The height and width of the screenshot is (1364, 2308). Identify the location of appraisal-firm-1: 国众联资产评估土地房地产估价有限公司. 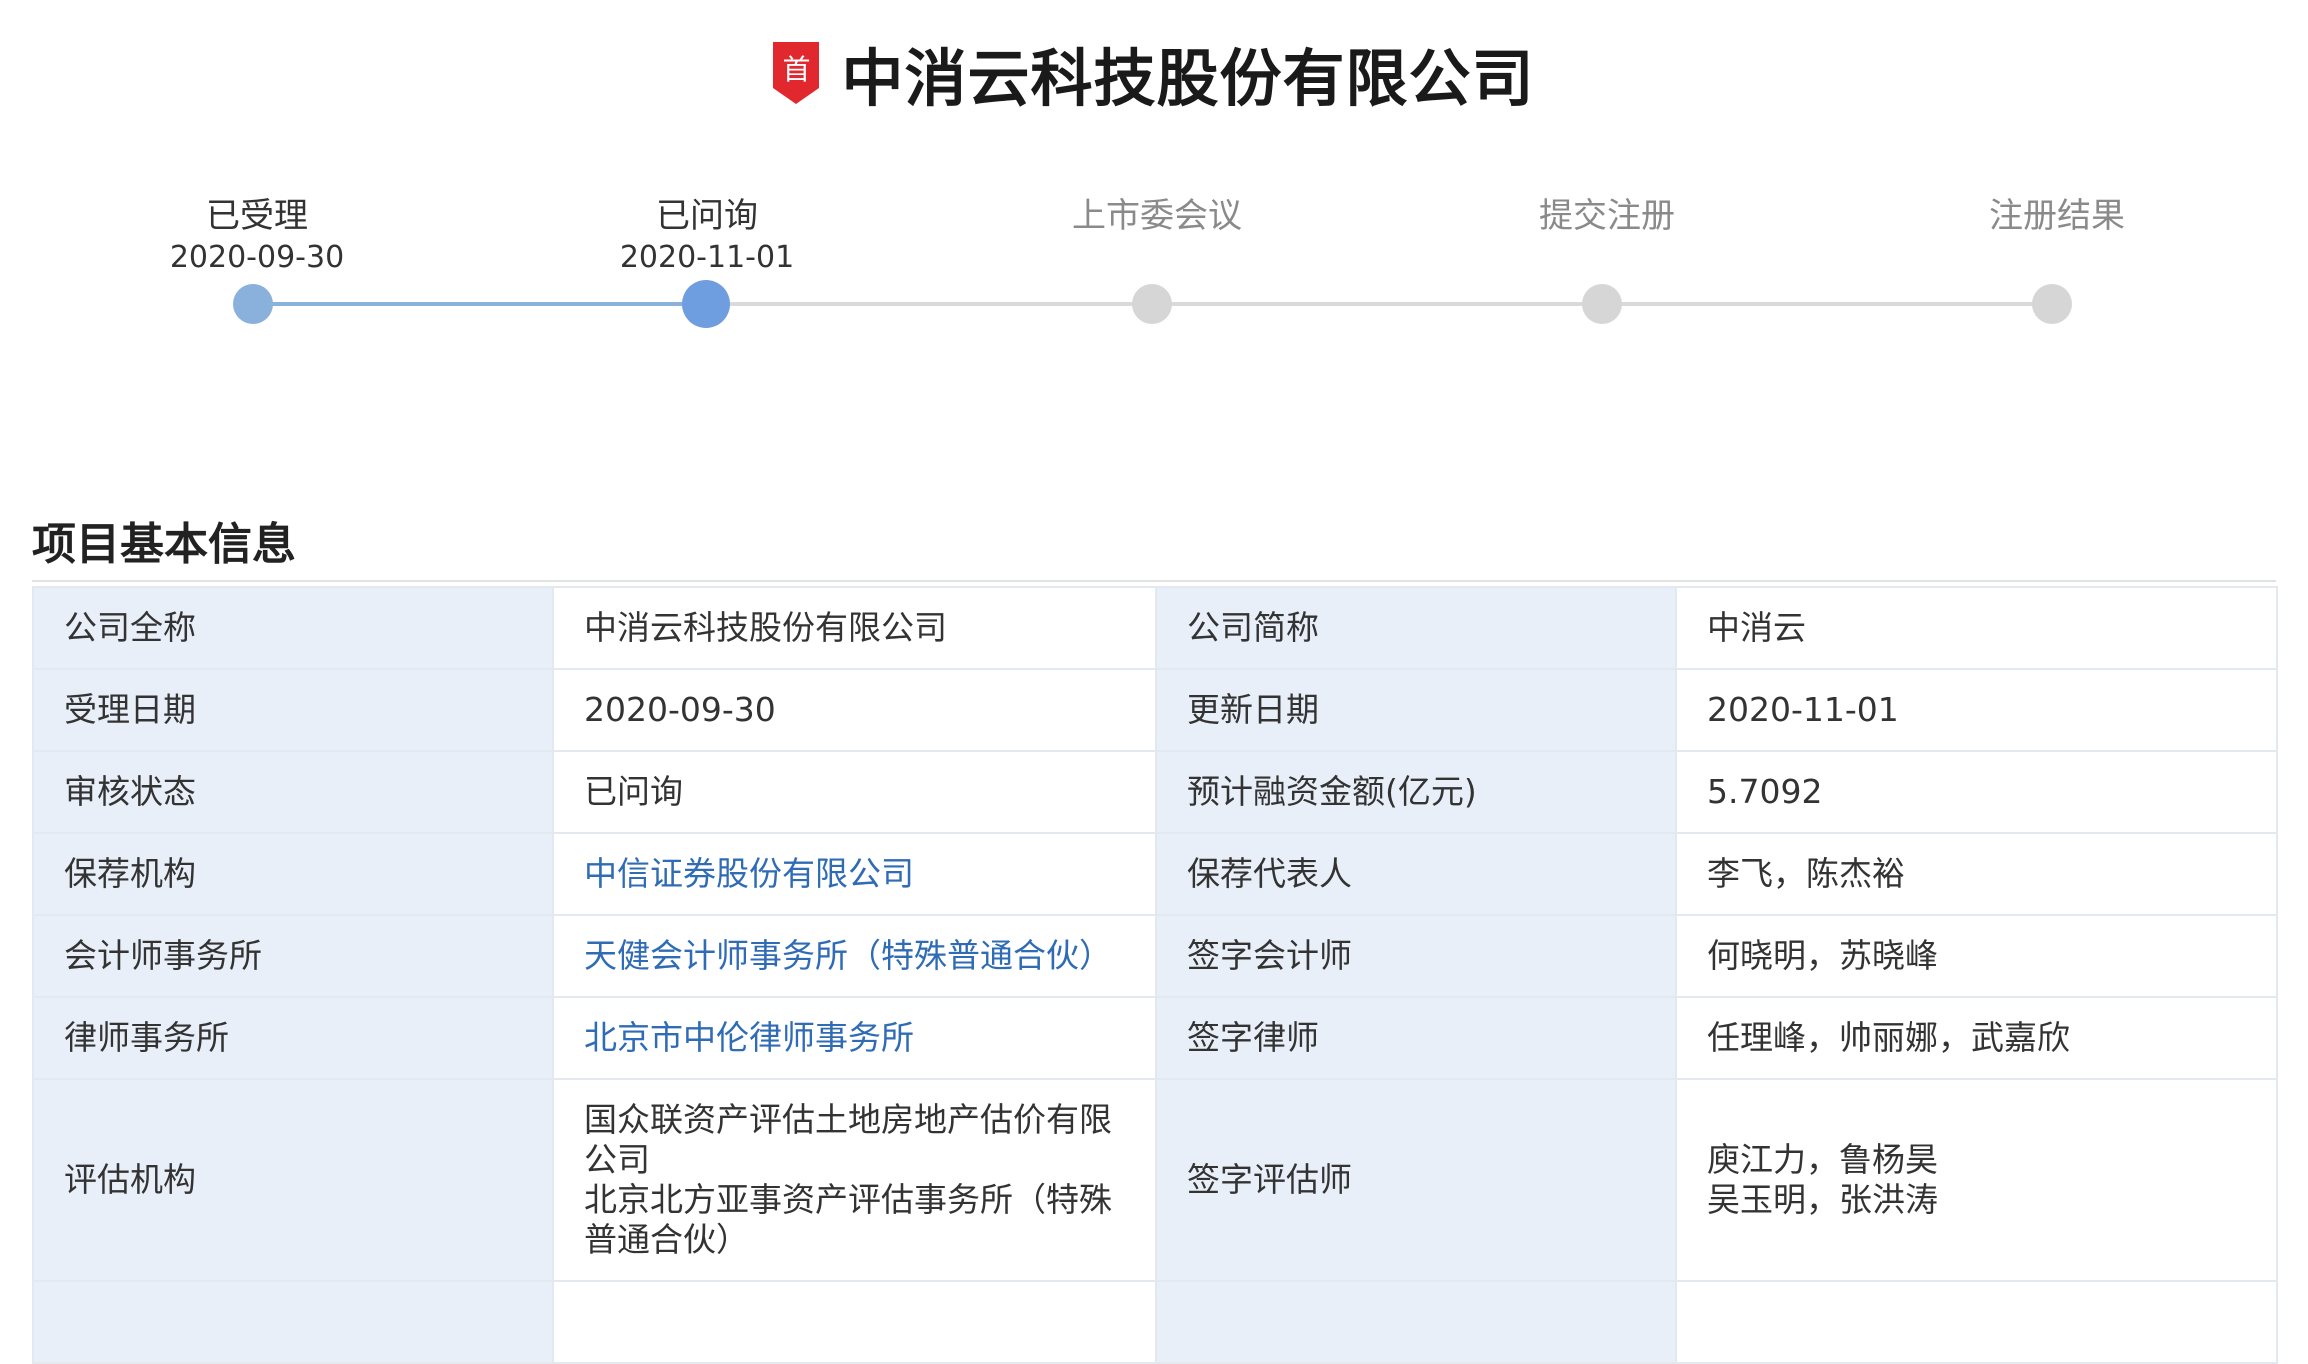
(848, 1139).